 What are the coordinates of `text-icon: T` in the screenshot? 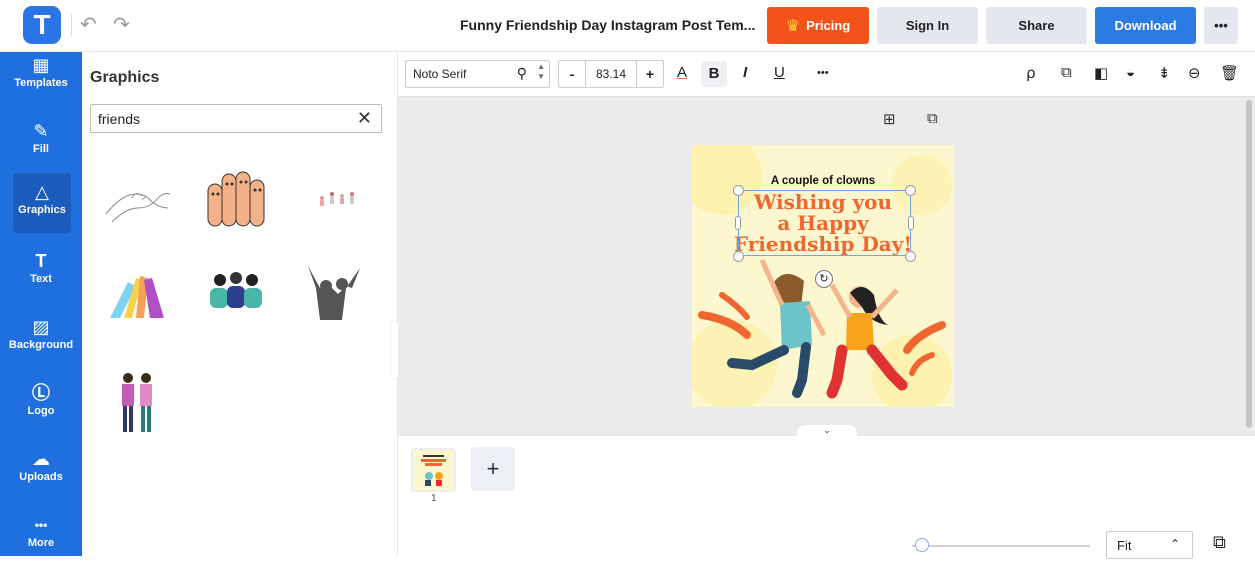 It's located at (41, 261).